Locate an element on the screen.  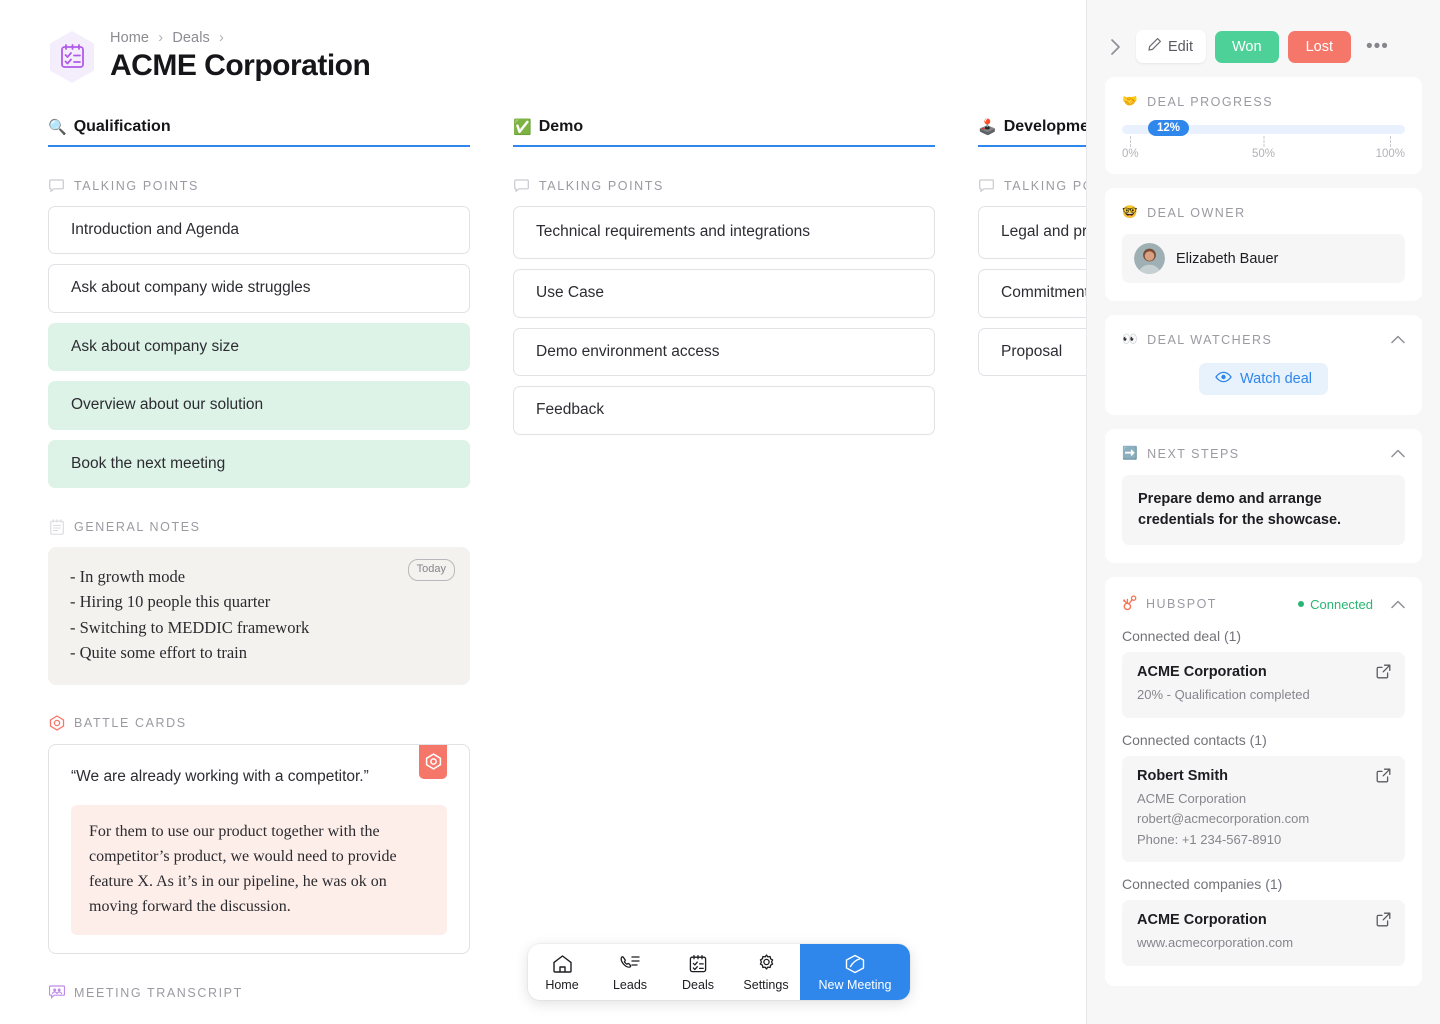
more-options-button: ••• is located at coordinates (1377, 46).